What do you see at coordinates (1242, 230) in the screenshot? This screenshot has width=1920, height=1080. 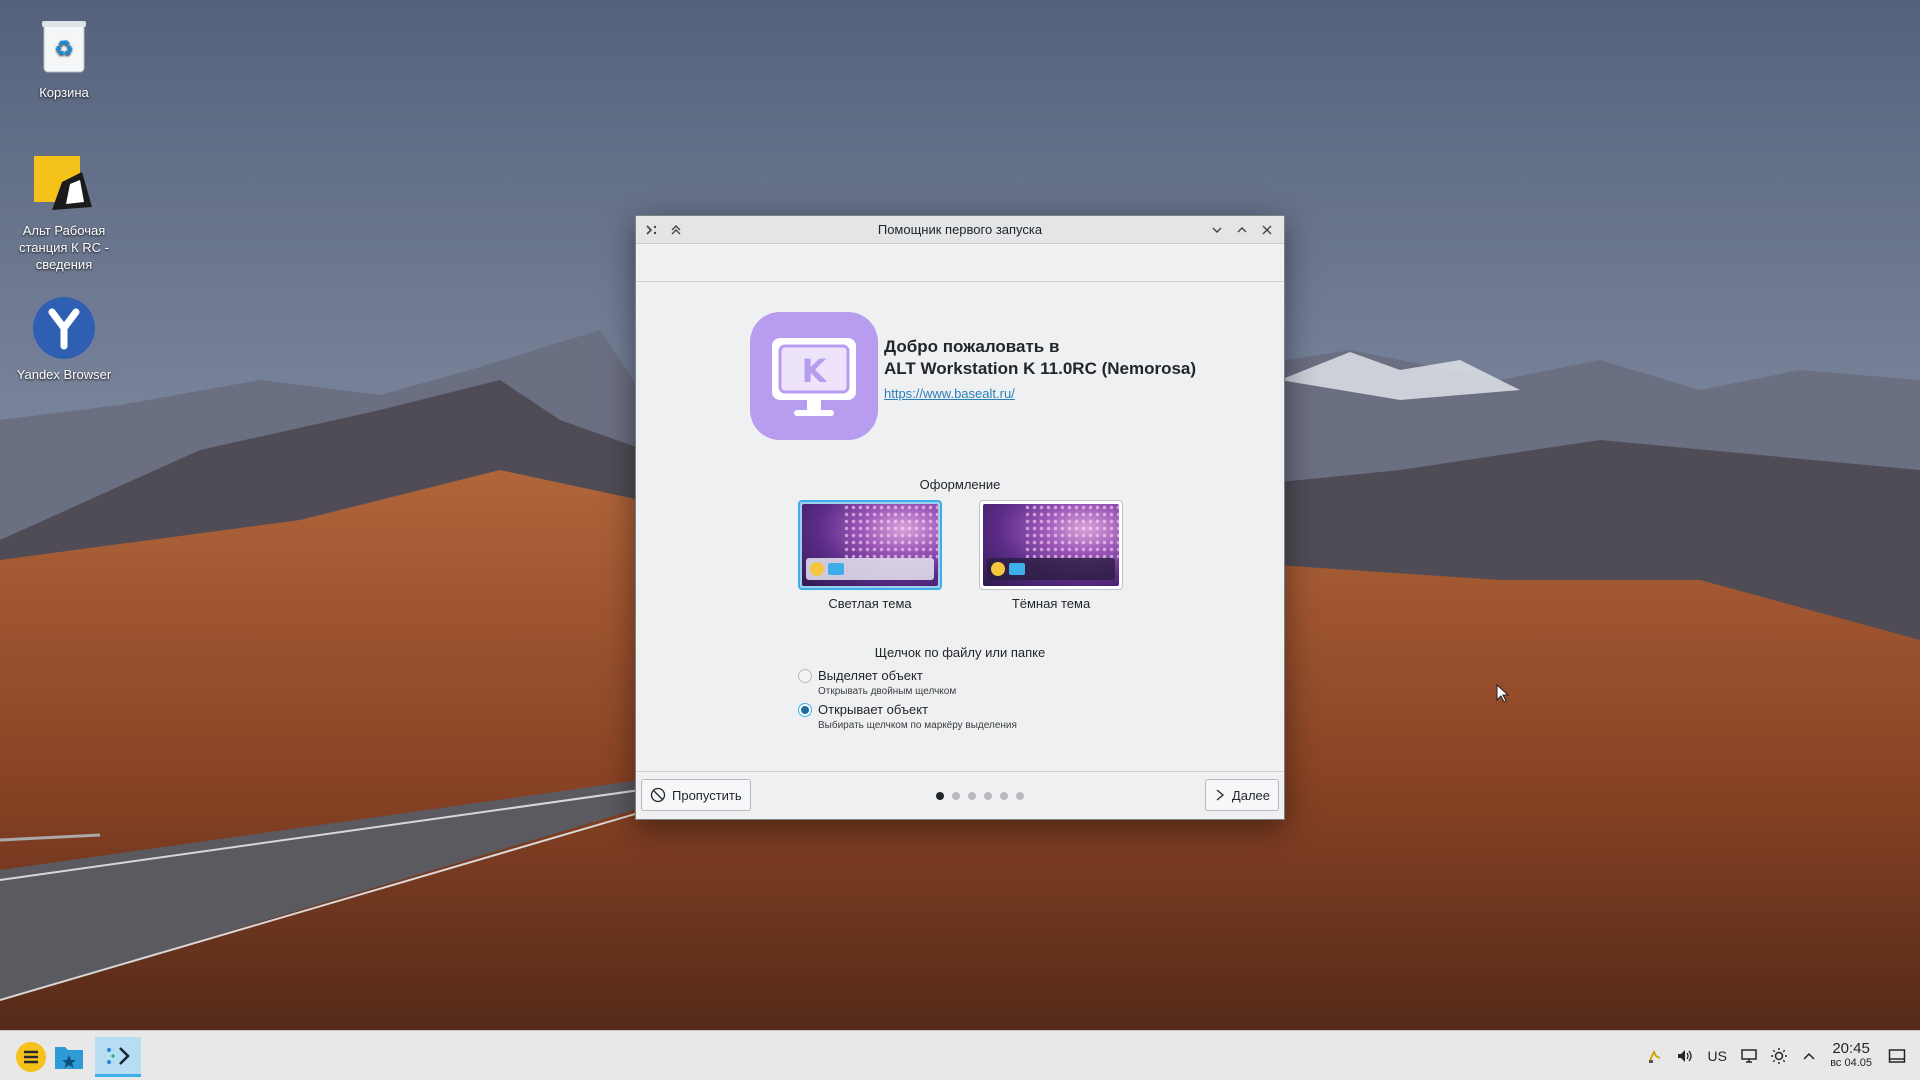 I see `maximize-button` at bounding box center [1242, 230].